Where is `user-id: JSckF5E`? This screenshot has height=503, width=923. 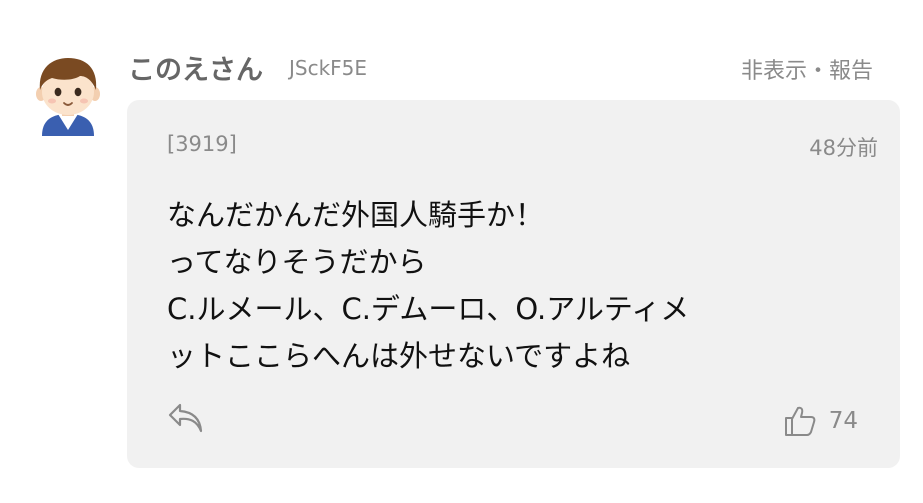 user-id: JSckF5E is located at coordinates (328, 68).